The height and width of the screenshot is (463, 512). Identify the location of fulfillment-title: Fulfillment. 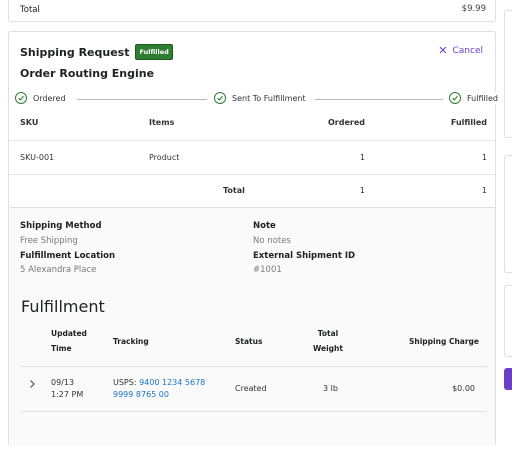
(63, 306).